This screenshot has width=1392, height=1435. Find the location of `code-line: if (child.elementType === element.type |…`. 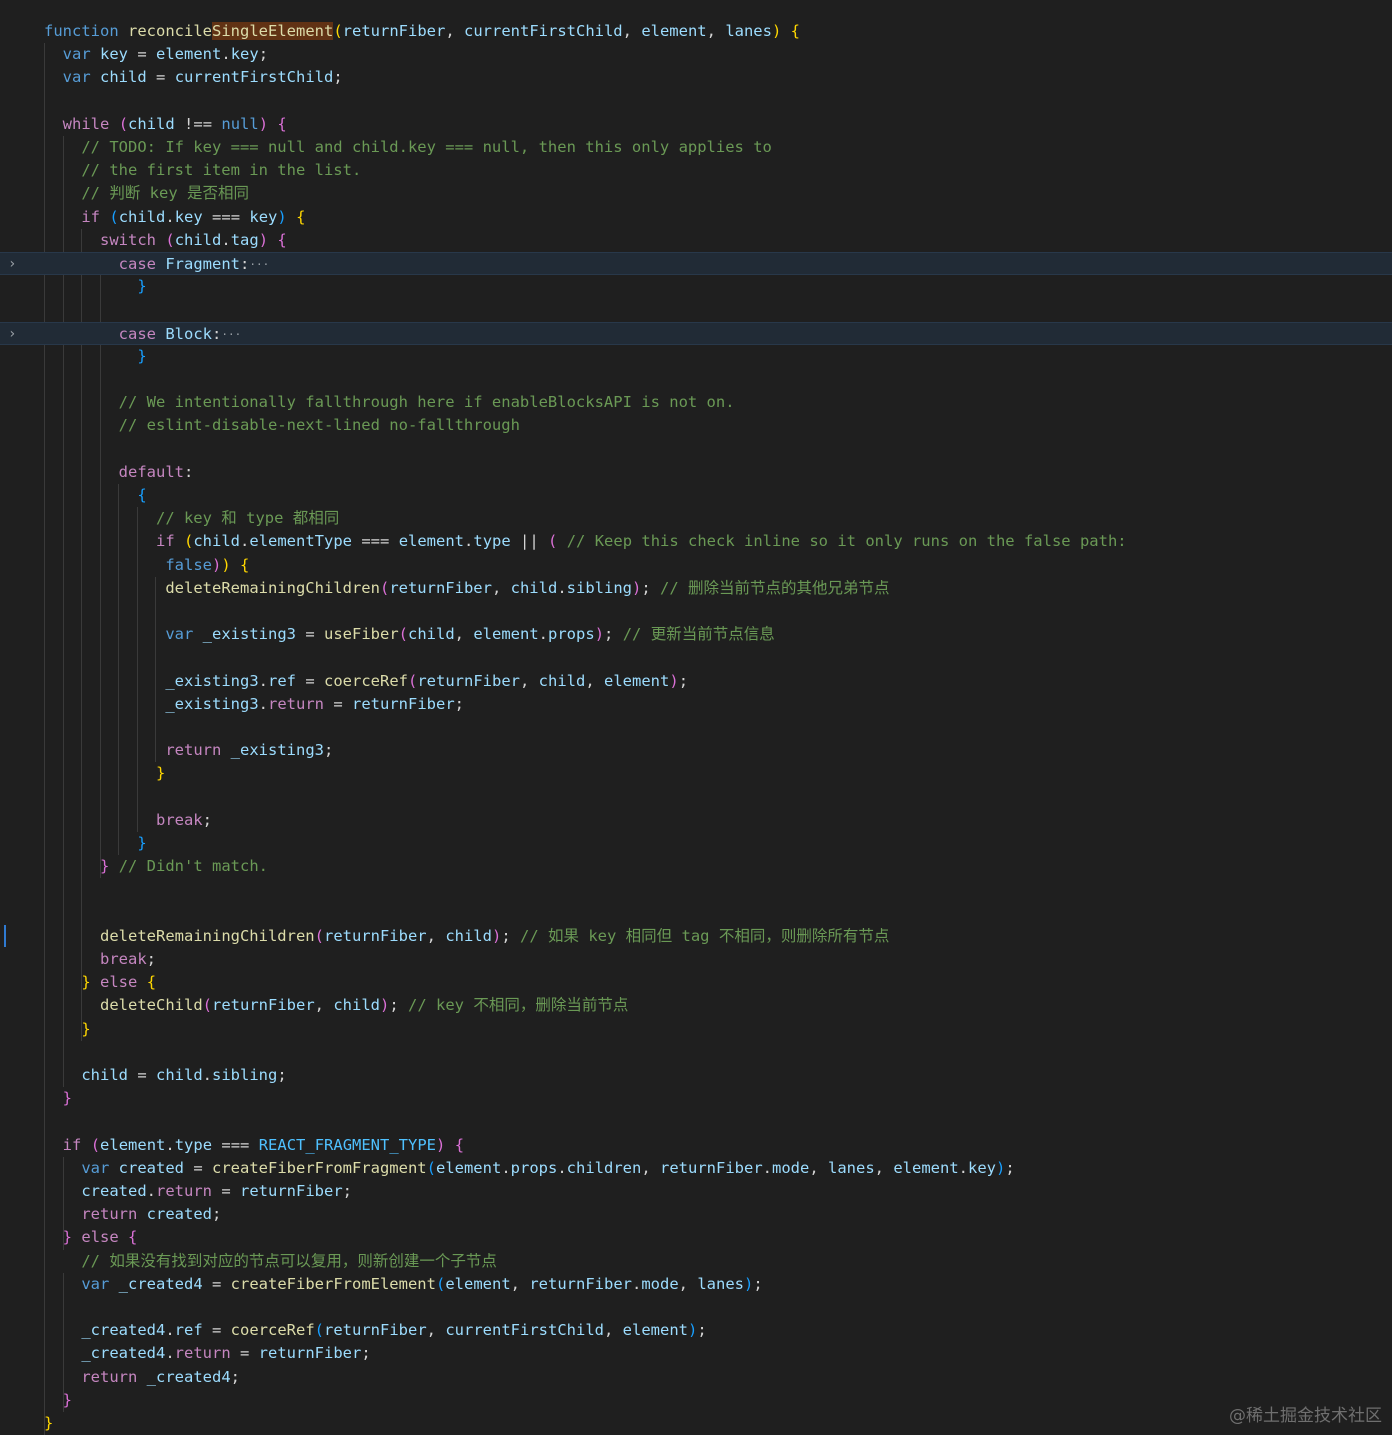

code-line: if (child.elementType === element.type |… is located at coordinates (696, 541).